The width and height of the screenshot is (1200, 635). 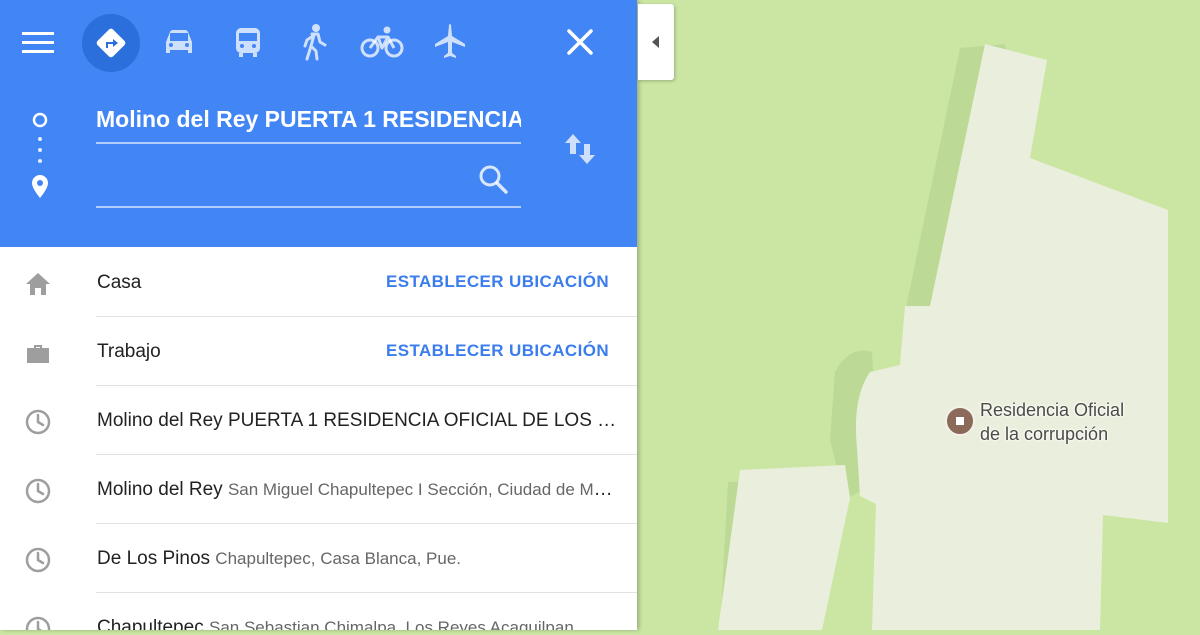 What do you see at coordinates (1044, 434) in the screenshot?
I see `poi-label-line2: de la corrupción` at bounding box center [1044, 434].